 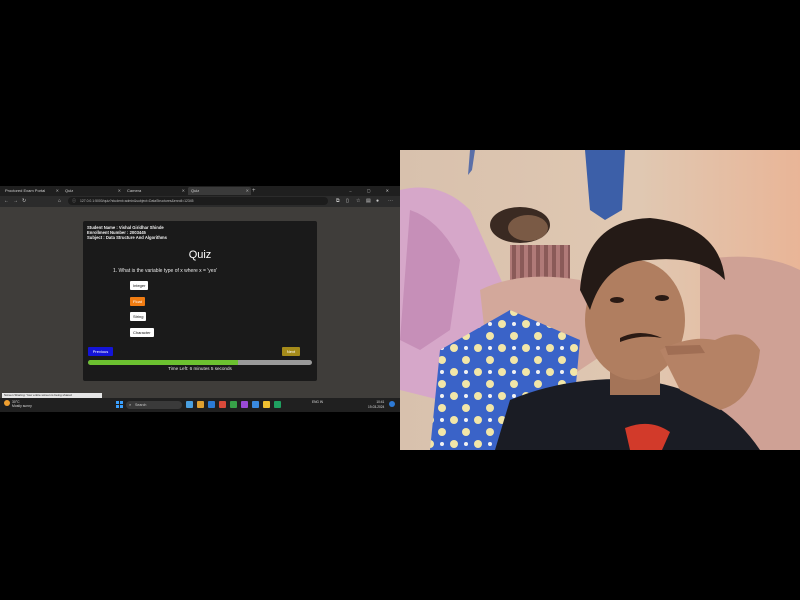 What do you see at coordinates (130, 404) in the screenshot?
I see `search-icon: ⌕` at bounding box center [130, 404].